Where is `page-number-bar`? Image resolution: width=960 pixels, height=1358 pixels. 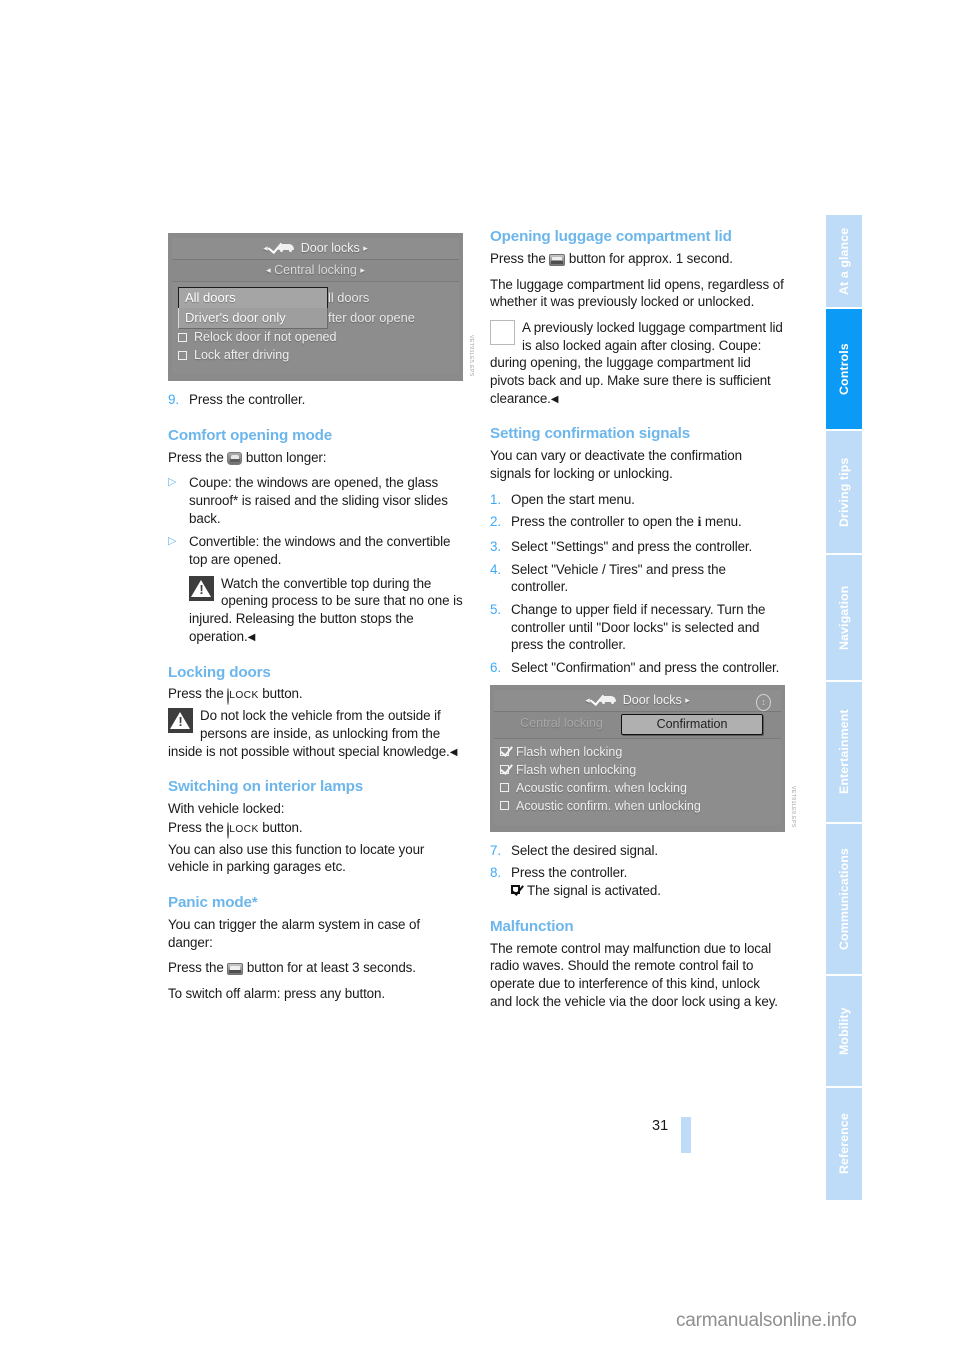
page-number-bar is located at coordinates (686, 1135).